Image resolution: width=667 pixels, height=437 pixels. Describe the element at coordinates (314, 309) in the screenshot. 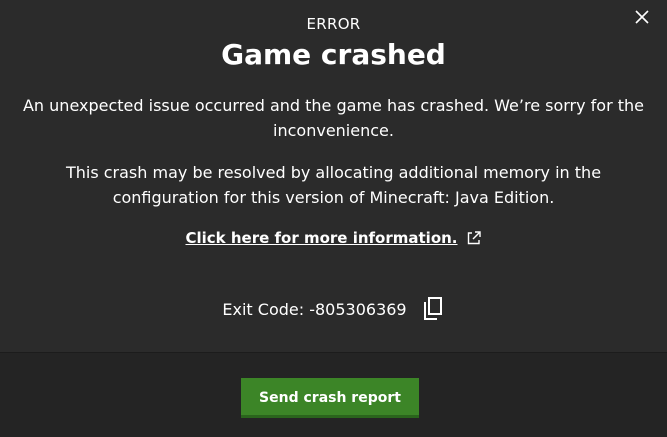

I see `exit-code-label: Exit Code: -805306369` at that location.